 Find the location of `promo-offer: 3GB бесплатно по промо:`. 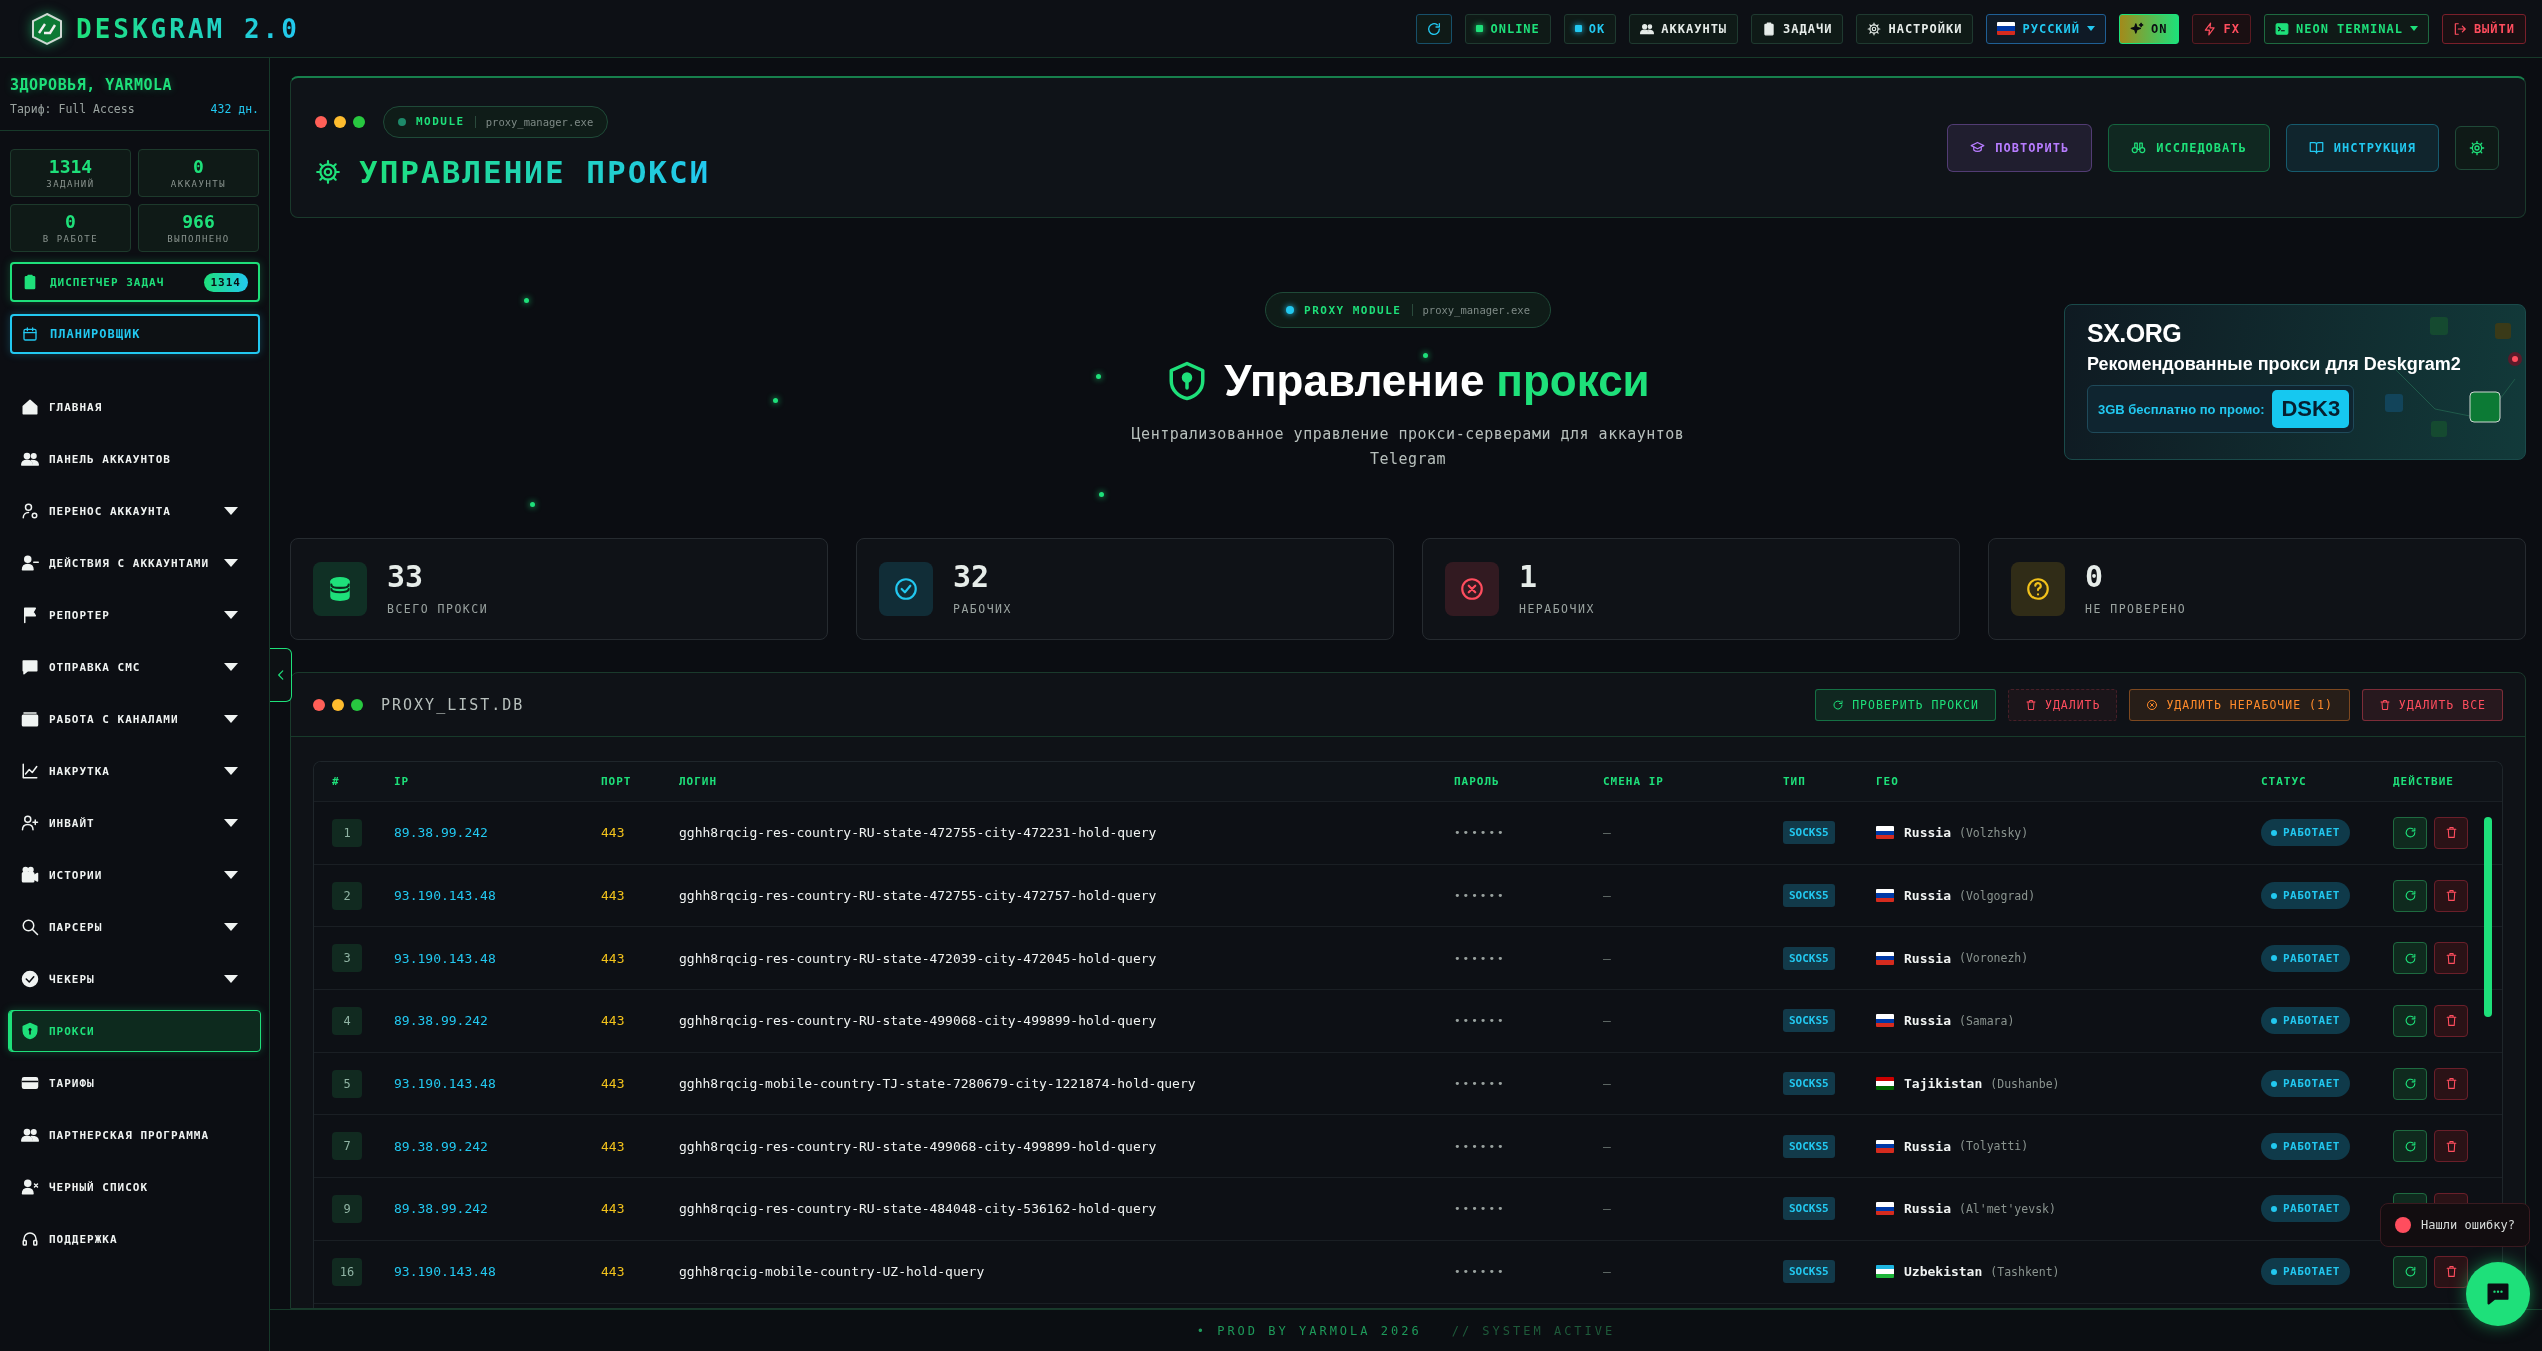

promo-offer: 3GB бесплатно по промо: is located at coordinates (2181, 409).